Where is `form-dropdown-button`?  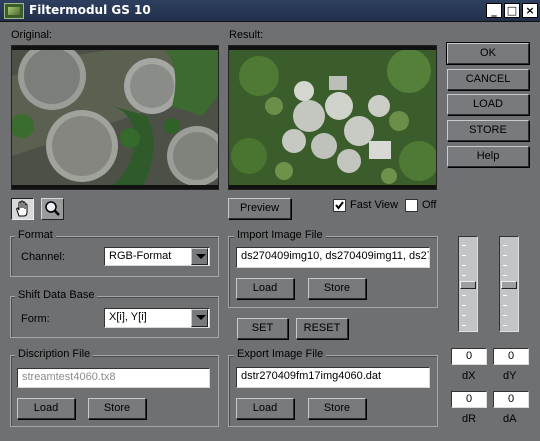
form-dropdown-button is located at coordinates (199, 318).